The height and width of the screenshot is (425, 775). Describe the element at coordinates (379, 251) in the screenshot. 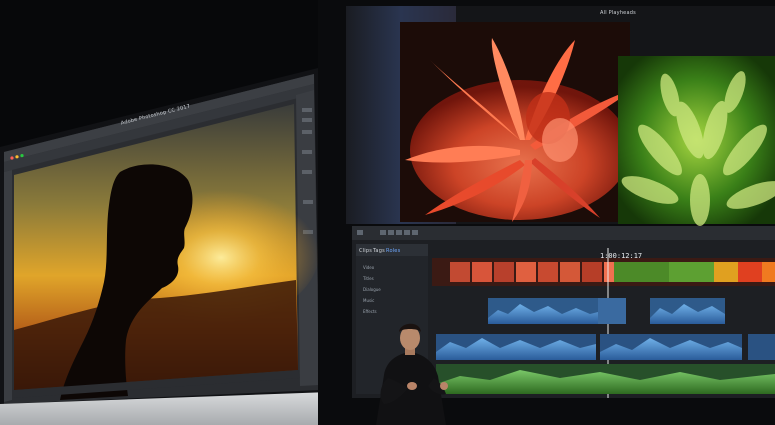

I see `tab-tags: Tags` at that location.